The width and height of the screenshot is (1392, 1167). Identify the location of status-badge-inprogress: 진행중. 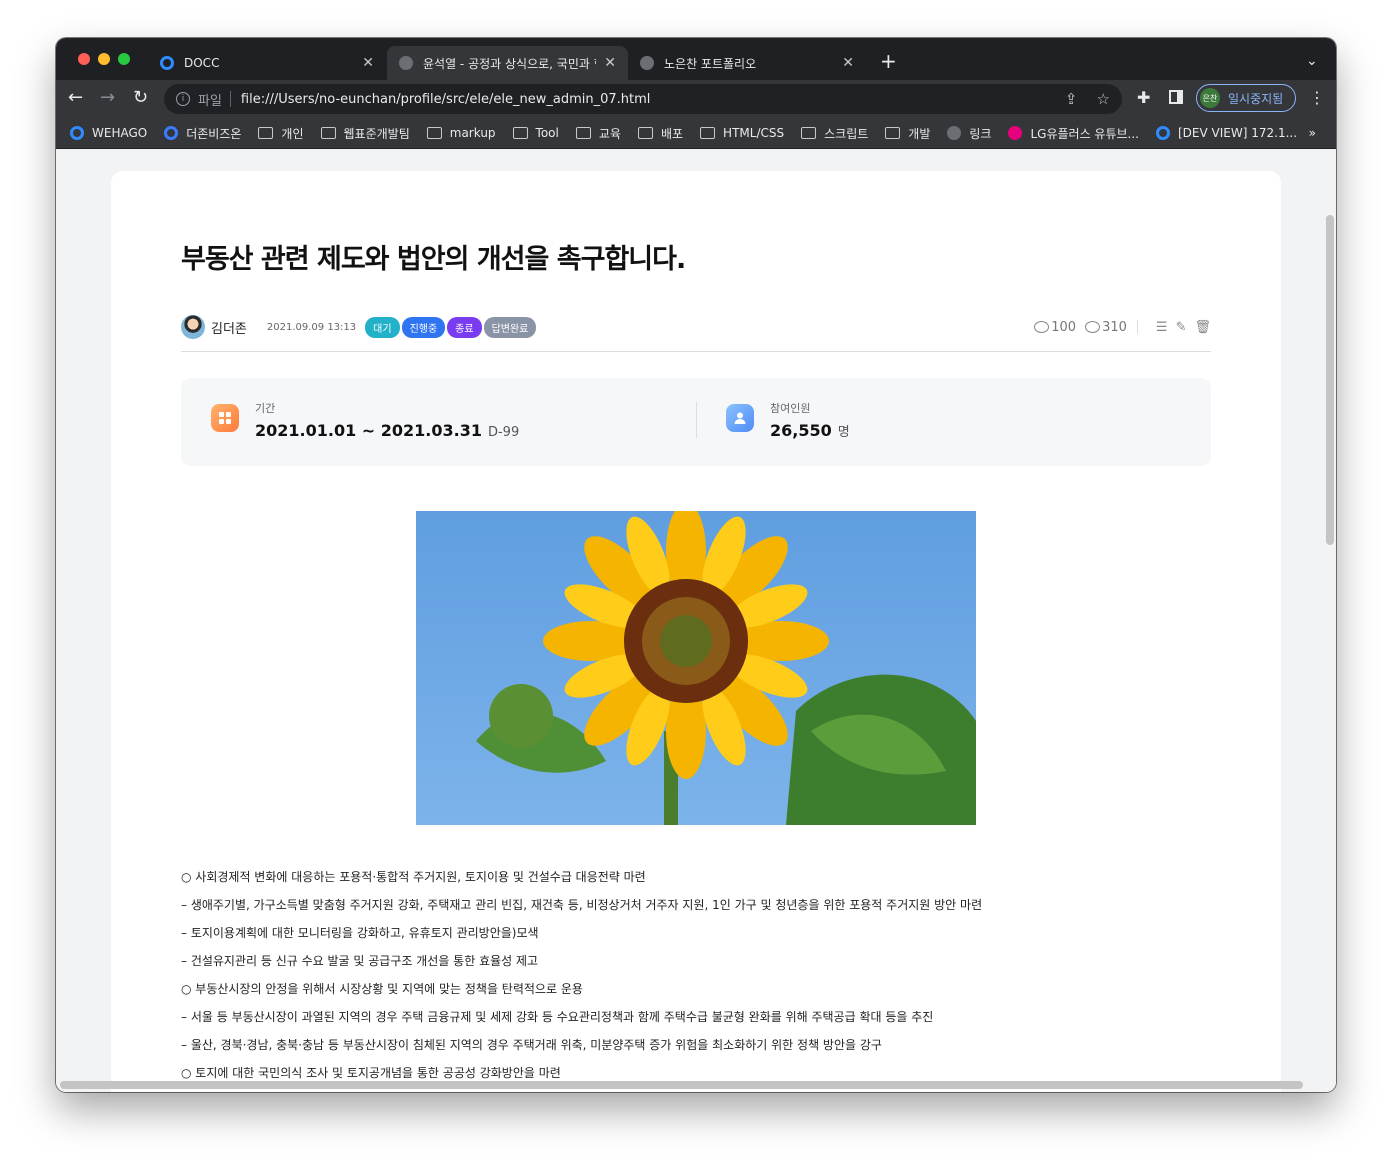
(423, 327).